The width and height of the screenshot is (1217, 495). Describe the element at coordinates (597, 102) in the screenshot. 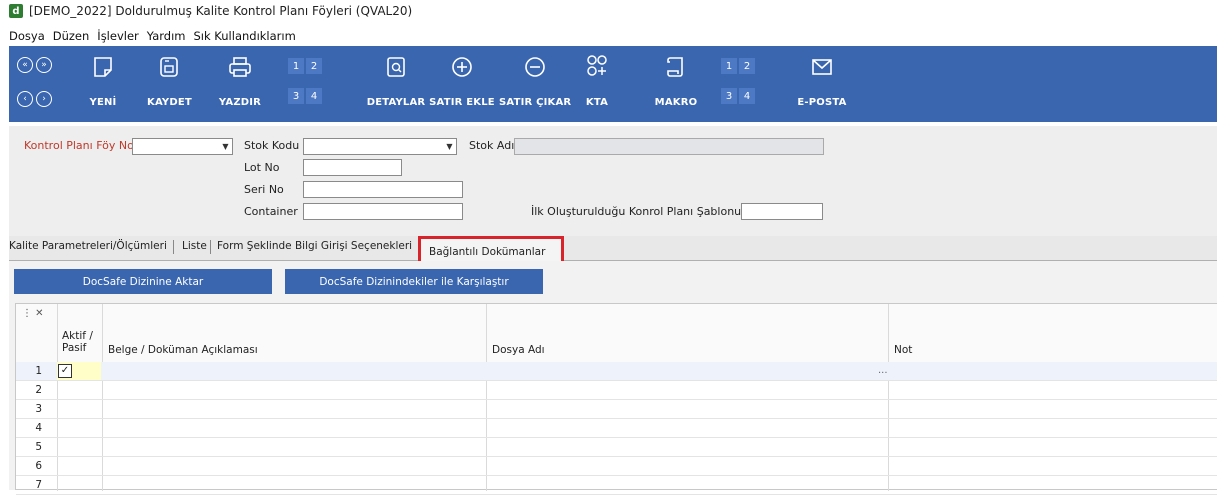

I see `kta-label: KTA` at that location.